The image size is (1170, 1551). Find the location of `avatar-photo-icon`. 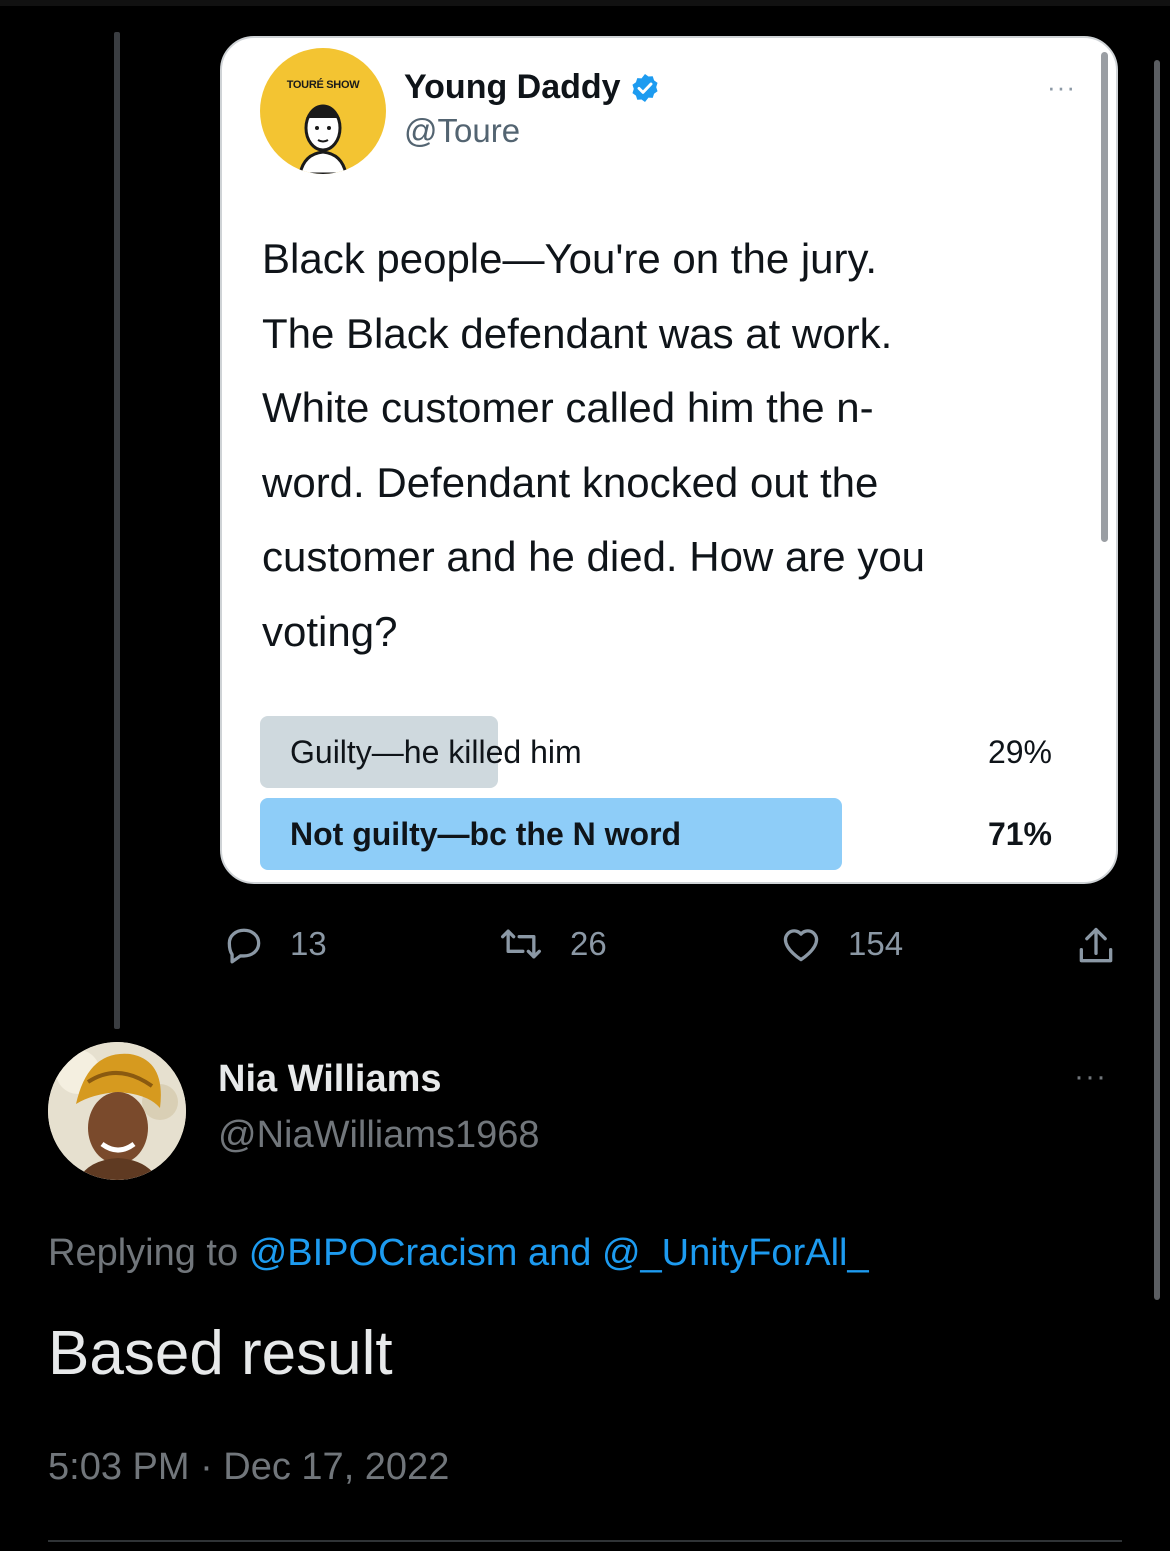

avatar-photo-icon is located at coordinates (117, 1111).